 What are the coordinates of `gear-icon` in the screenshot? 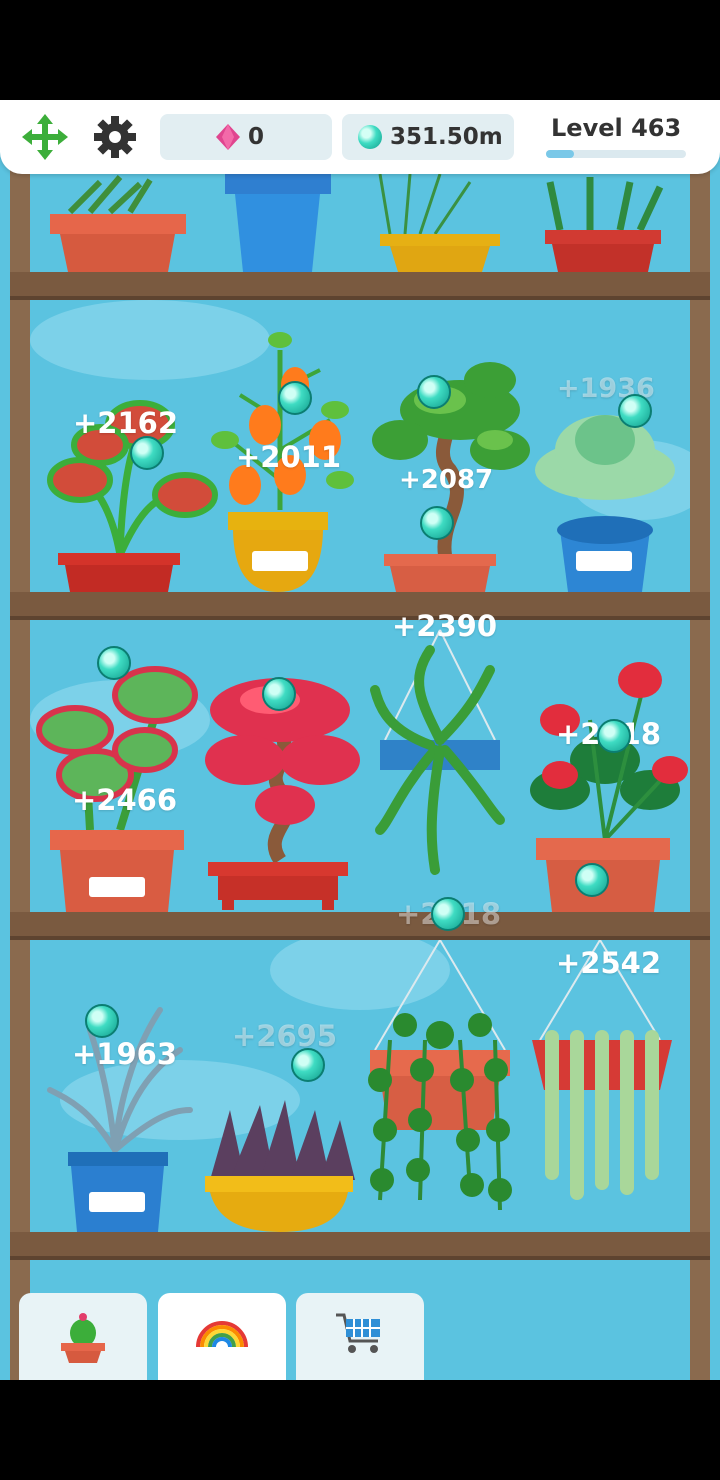 It's located at (115, 137).